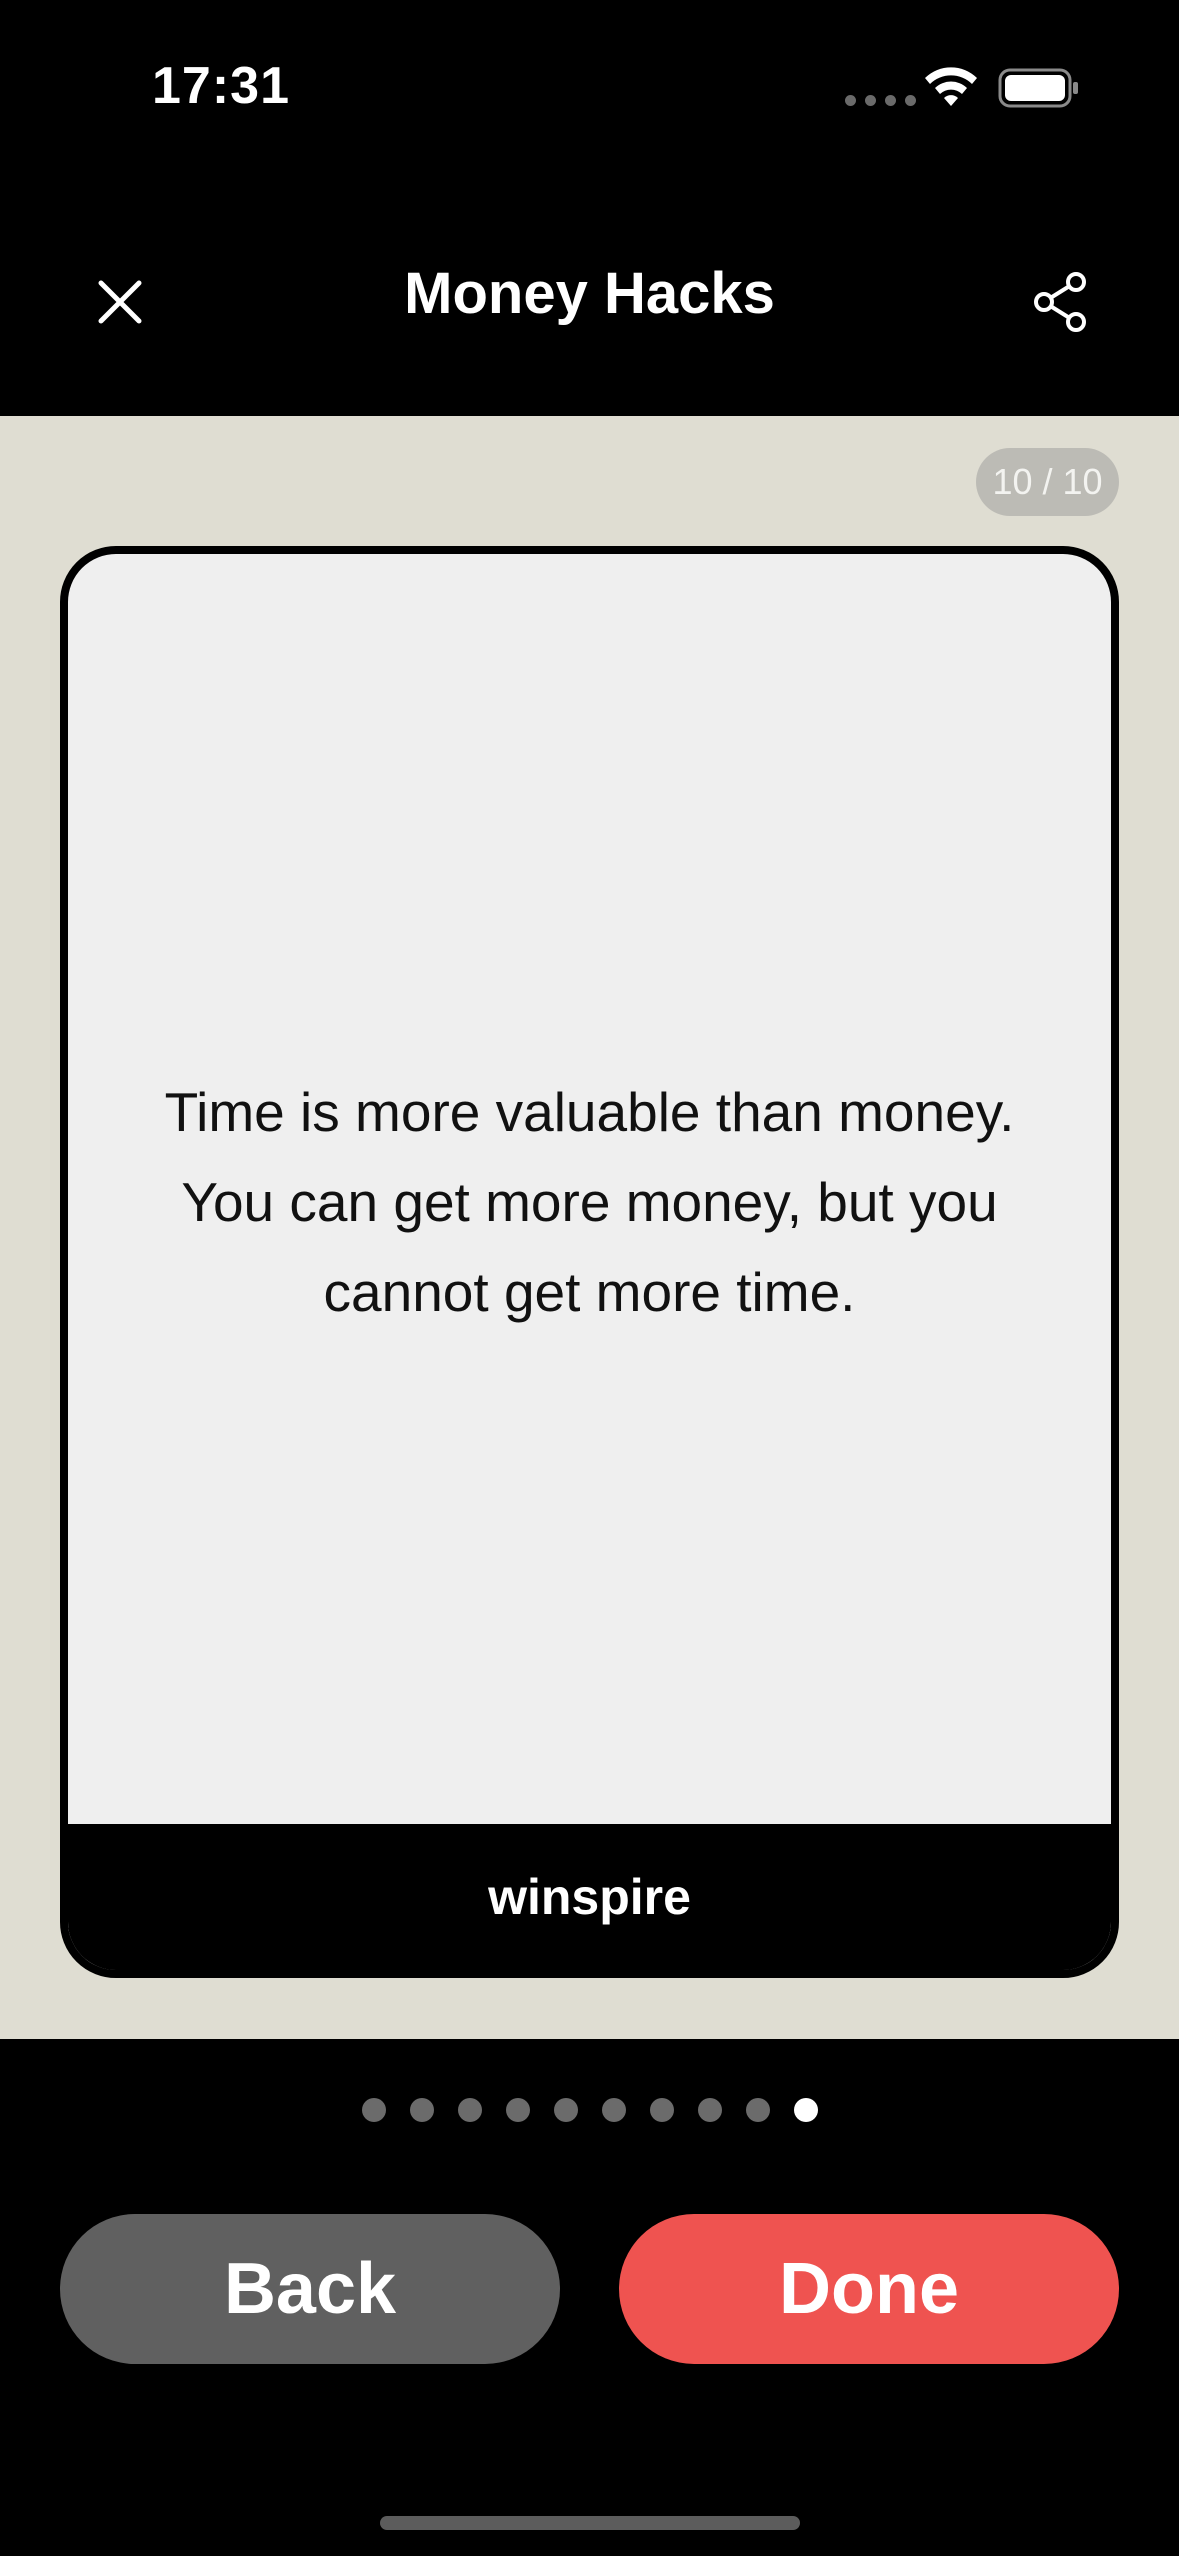 This screenshot has height=2556, width=1179. Describe the element at coordinates (1047, 482) in the screenshot. I see `page-counter-badge: 10 / 10` at that location.